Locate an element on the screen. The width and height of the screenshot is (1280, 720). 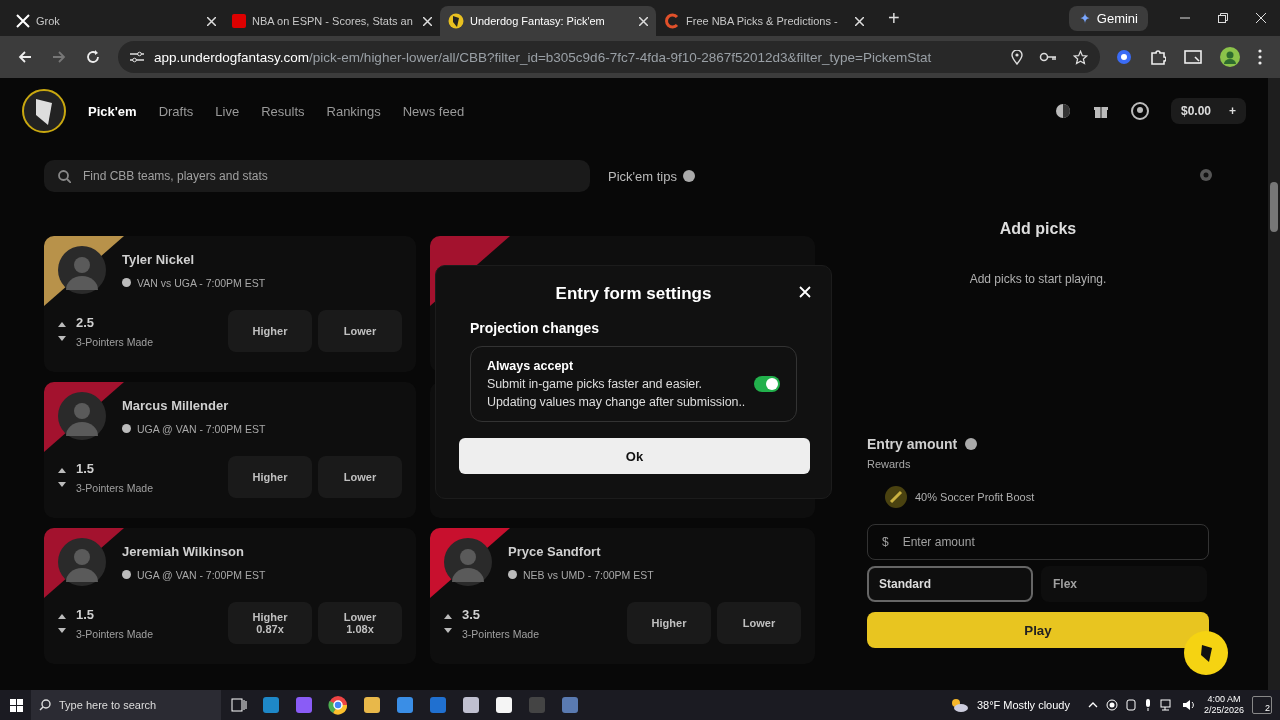
new-tab-button: + is located at coordinates (894, 18).